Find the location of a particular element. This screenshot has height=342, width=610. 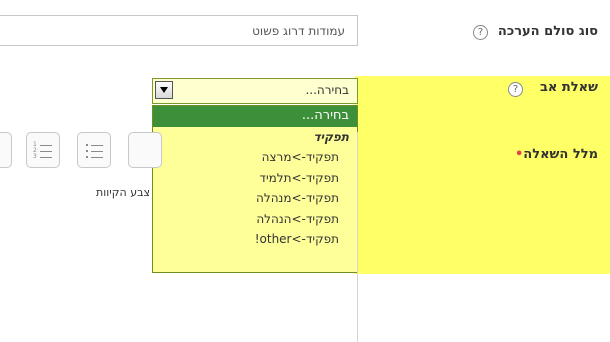

text-color-label: צבע הקיוות is located at coordinates (123, 192).